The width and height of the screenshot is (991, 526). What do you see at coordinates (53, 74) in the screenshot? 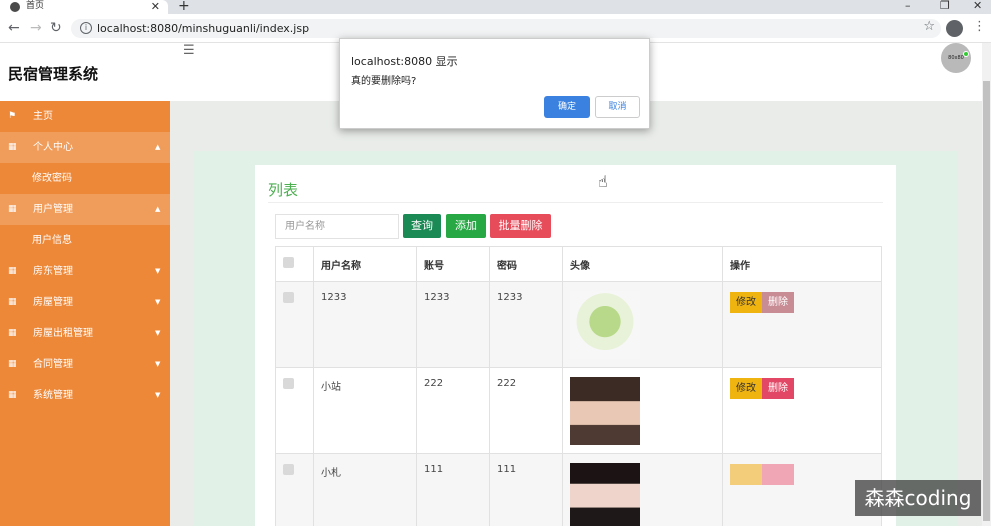
I see `app-title: 民宿管理系统` at bounding box center [53, 74].